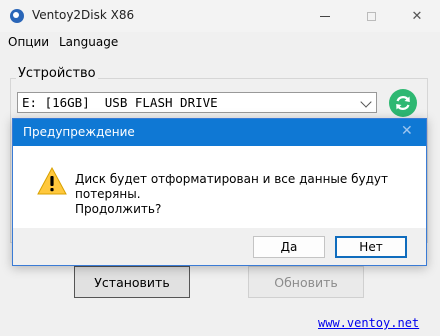 This screenshot has width=440, height=336. Describe the element at coordinates (306, 282) in the screenshot. I see `update-button: Обновить` at that location.